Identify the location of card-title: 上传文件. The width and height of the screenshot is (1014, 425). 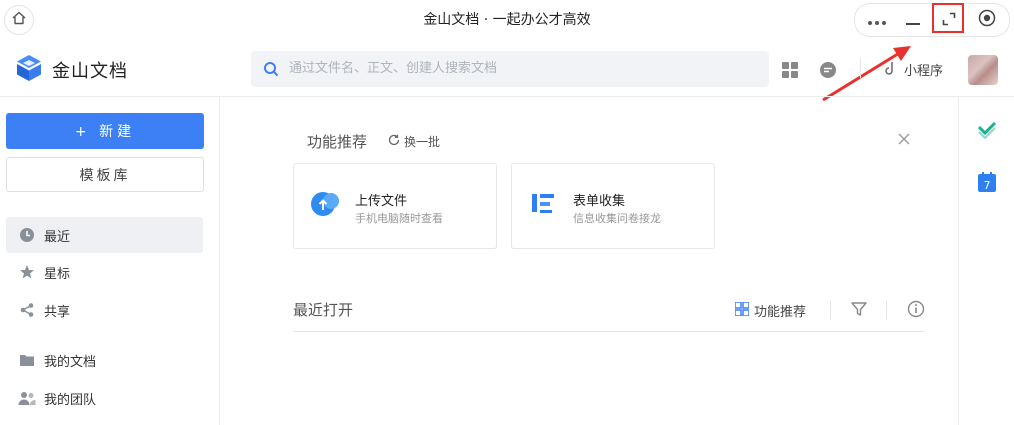
(381, 201).